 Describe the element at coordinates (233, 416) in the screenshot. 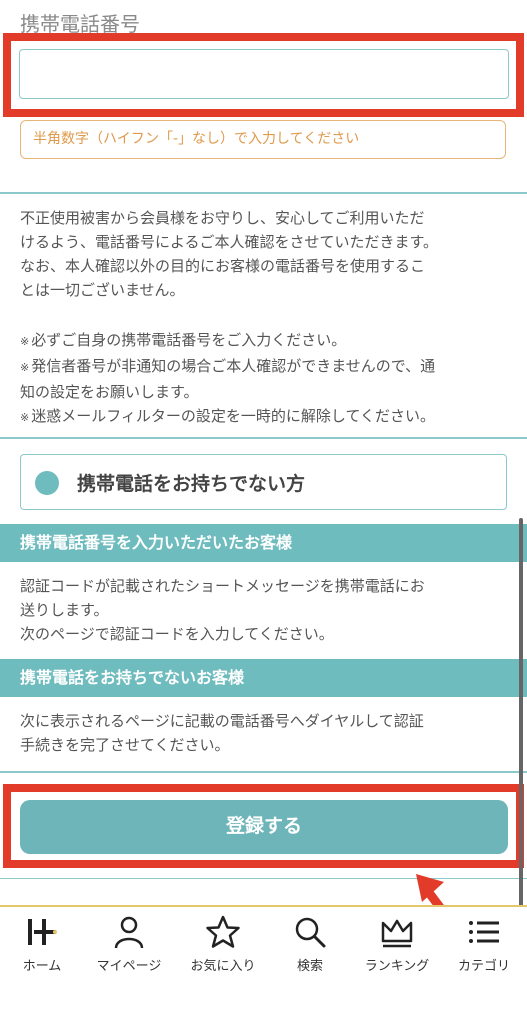

I see `note-text: 迷惑メールフィルターの設定を一時的に解除してください。` at that location.